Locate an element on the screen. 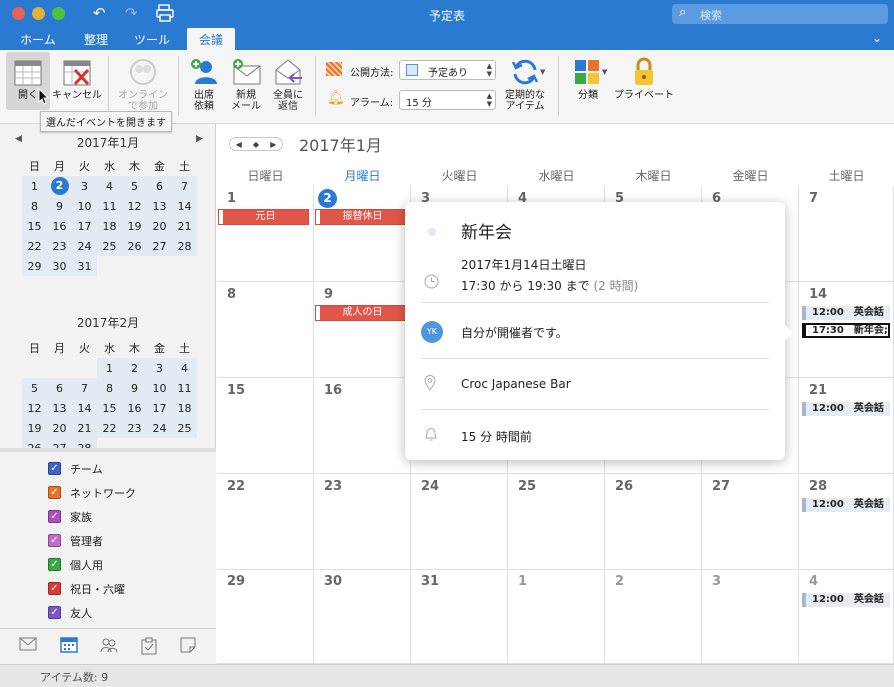  notes-icon is located at coordinates (188, 647).